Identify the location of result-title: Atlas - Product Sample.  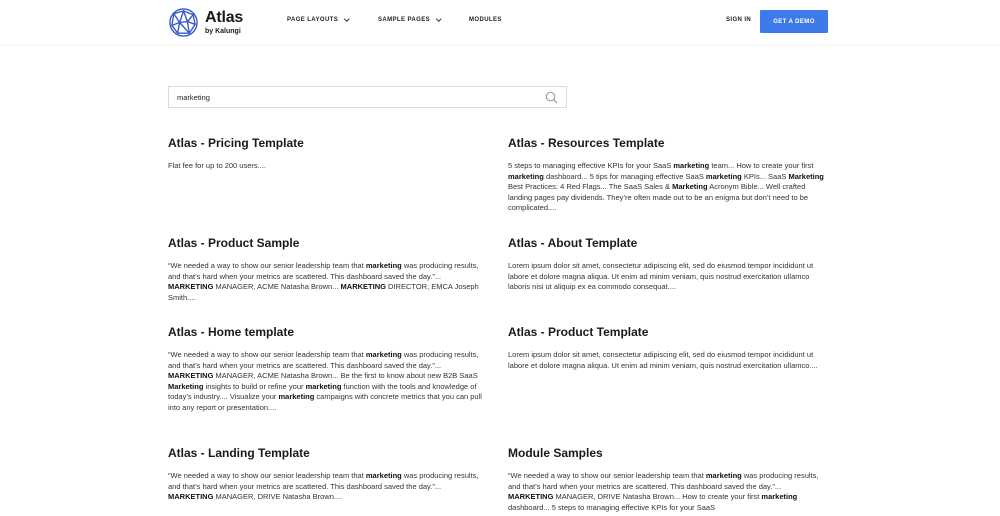
(328, 243).